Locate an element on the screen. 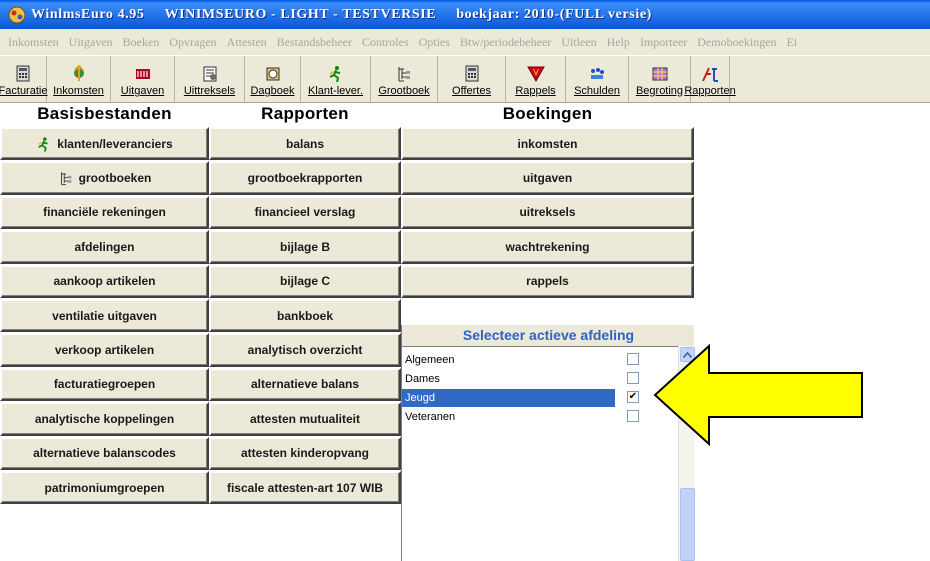 The height and width of the screenshot is (561, 930). boekingen-button-inkomsten: inkomsten is located at coordinates (547, 144).